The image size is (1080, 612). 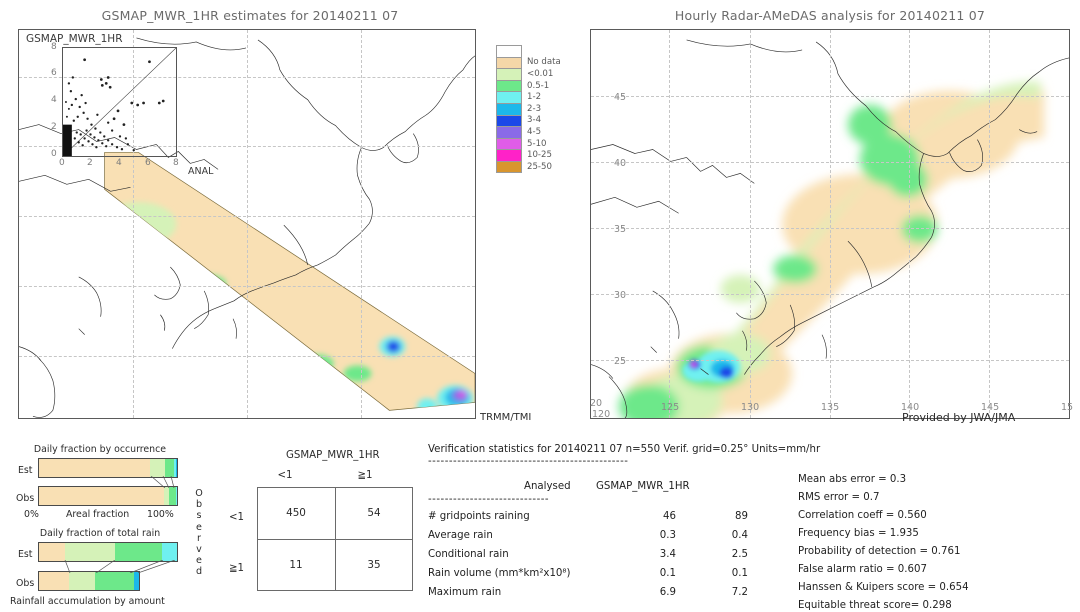 I want to click on stats-score-1: RMS error = 0.7, so click(x=839, y=497).